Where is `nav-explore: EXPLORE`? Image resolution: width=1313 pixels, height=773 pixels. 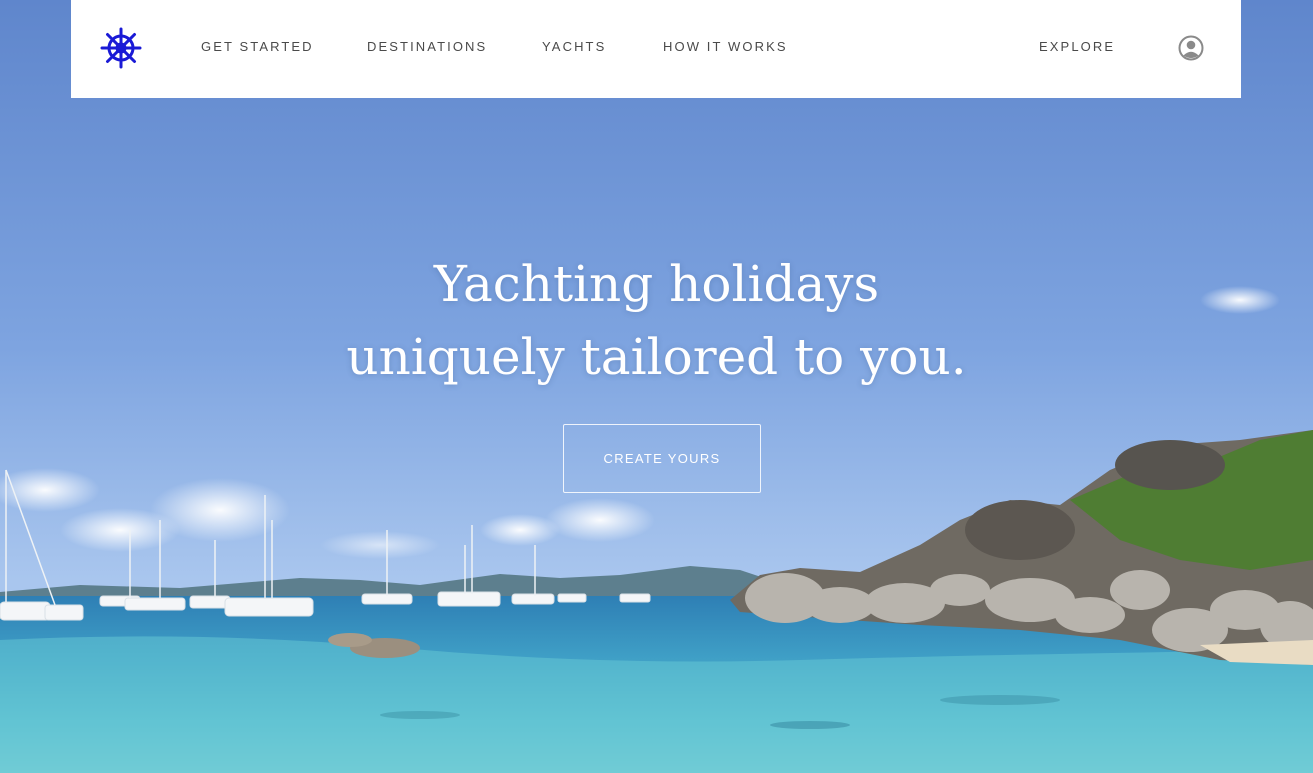
nav-explore: EXPLORE is located at coordinates (1077, 46).